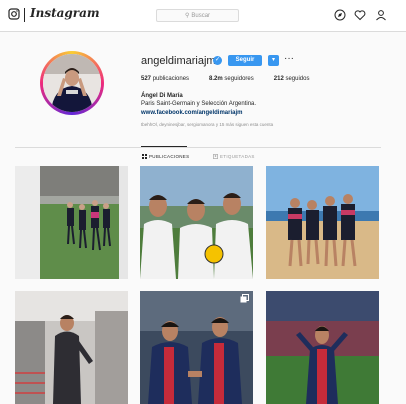 This screenshot has width=406, height=404. Describe the element at coordinates (169, 156) in the screenshot. I see `tab-posts-label: PUBLICACIONES` at that location.